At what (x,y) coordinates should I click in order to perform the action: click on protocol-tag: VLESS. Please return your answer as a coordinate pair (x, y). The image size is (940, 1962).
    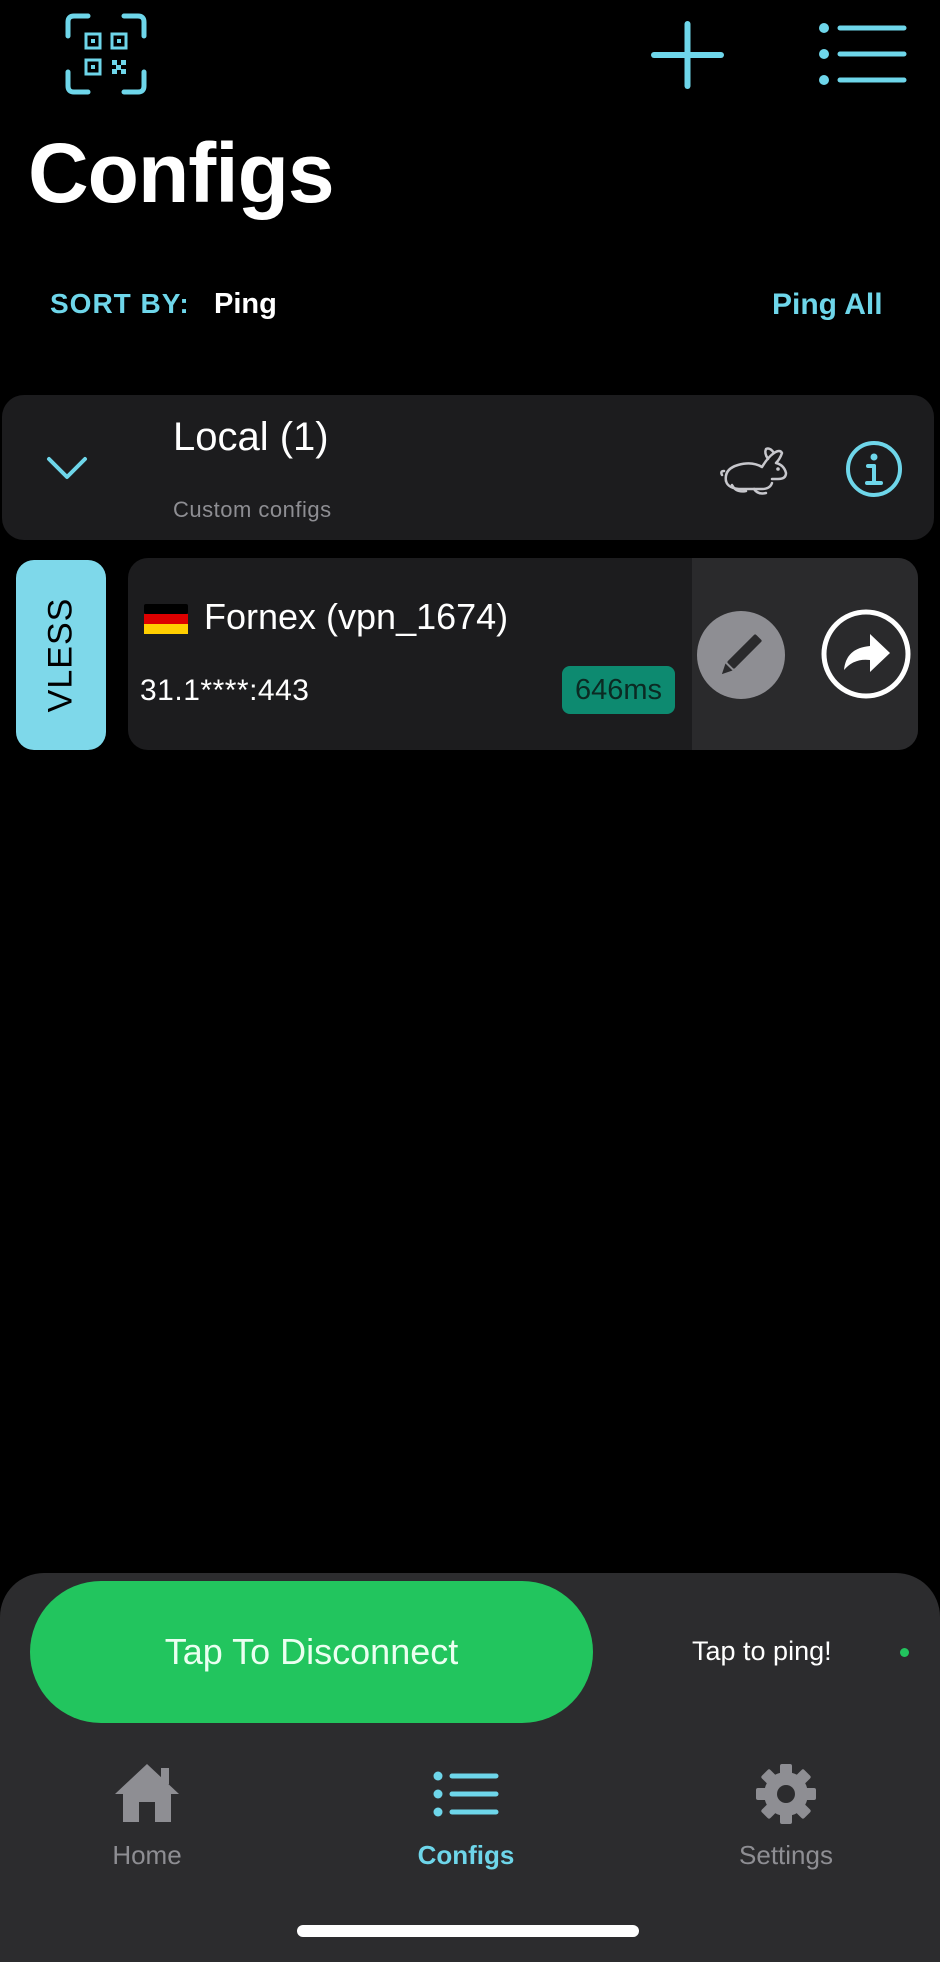
    Looking at the image, I should click on (61, 655).